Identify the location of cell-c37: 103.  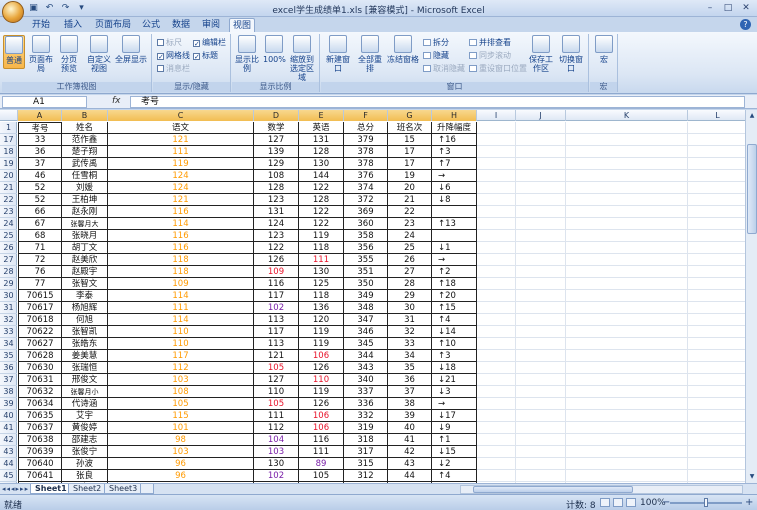
(181, 380).